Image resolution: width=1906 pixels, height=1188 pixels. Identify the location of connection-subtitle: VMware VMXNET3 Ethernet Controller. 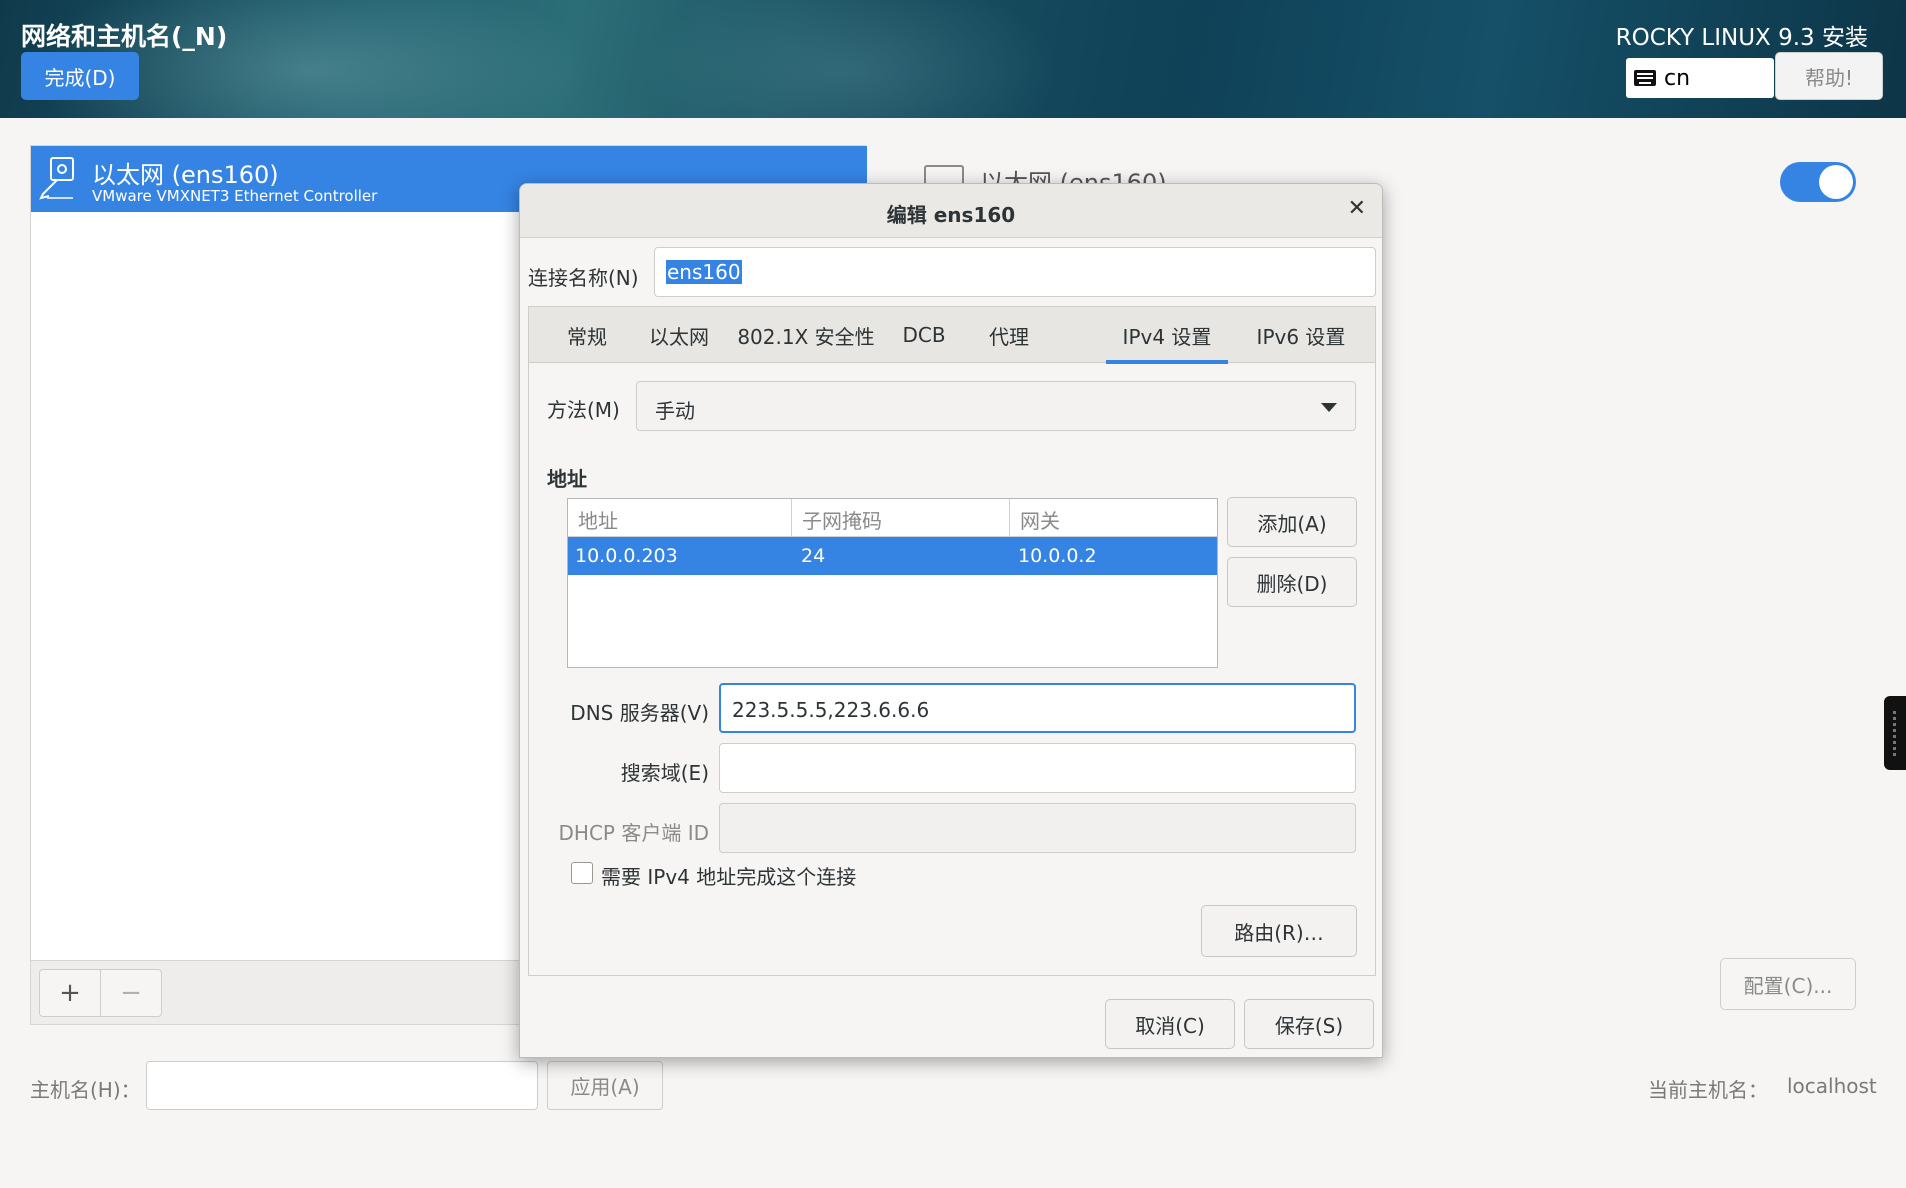
(235, 196).